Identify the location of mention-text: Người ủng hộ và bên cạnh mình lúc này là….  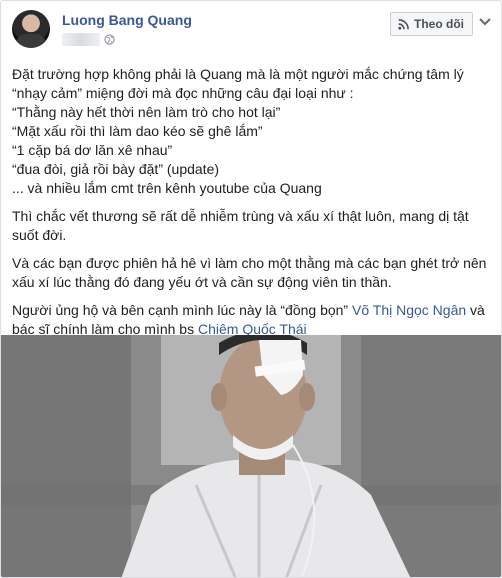
(182, 310).